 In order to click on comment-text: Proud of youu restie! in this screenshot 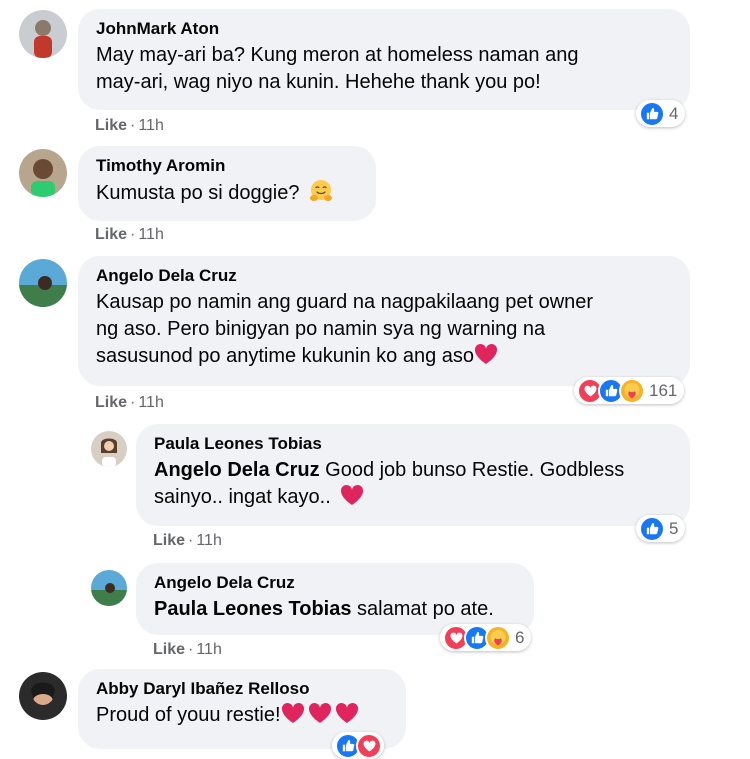, I will do `click(243, 717)`.